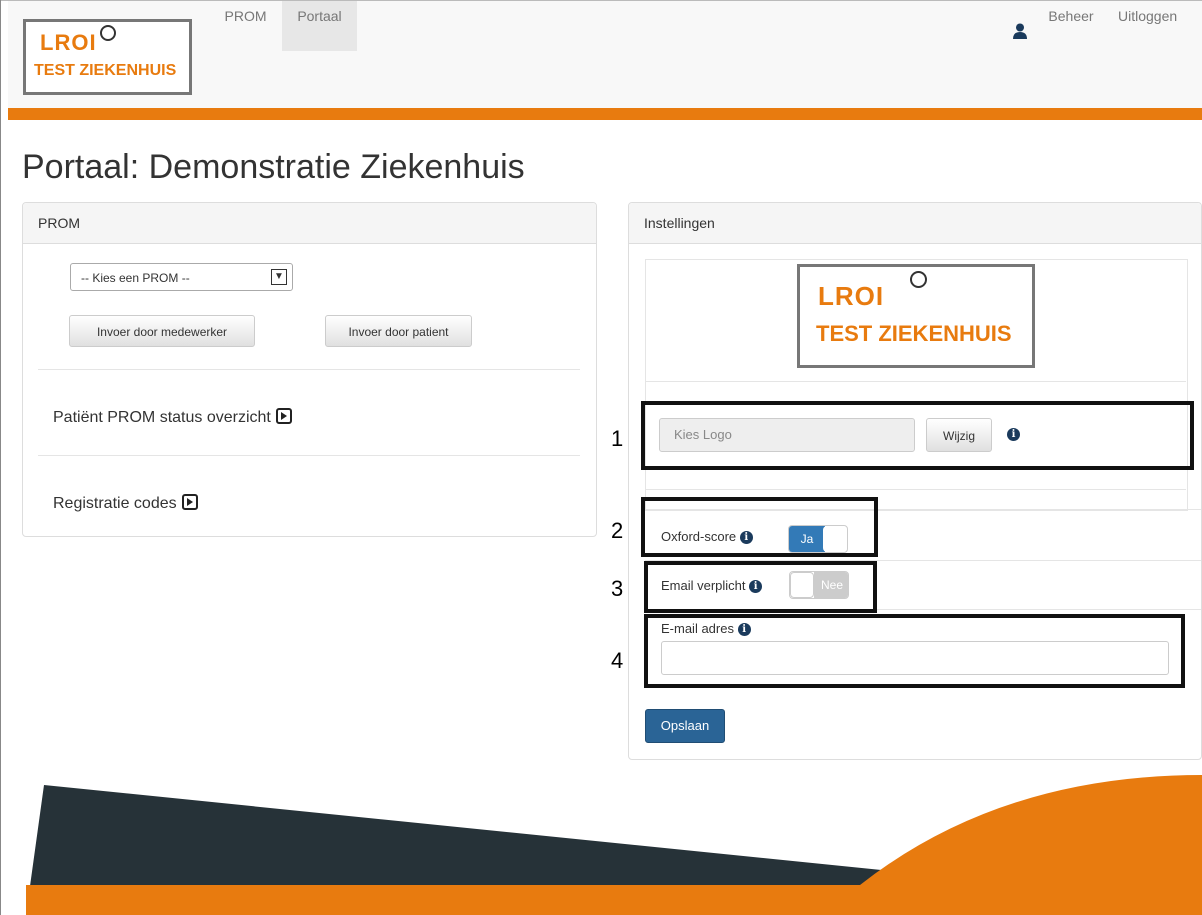  Describe the element at coordinates (162, 331) in the screenshot. I see `invoer-medewerker-button: Invoer door medewerker` at that location.